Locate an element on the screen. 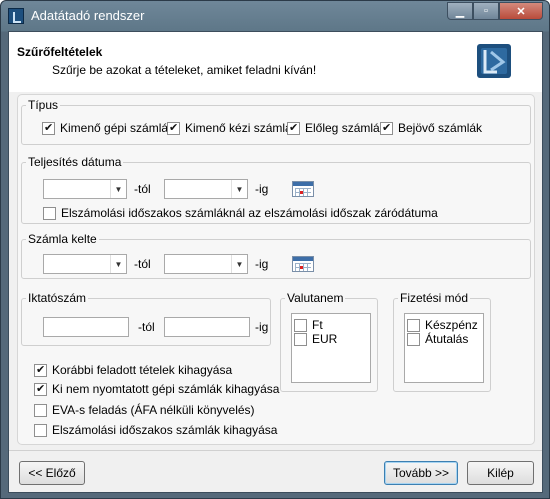 The image size is (550, 499). close-button: ✕ is located at coordinates (521, 11).